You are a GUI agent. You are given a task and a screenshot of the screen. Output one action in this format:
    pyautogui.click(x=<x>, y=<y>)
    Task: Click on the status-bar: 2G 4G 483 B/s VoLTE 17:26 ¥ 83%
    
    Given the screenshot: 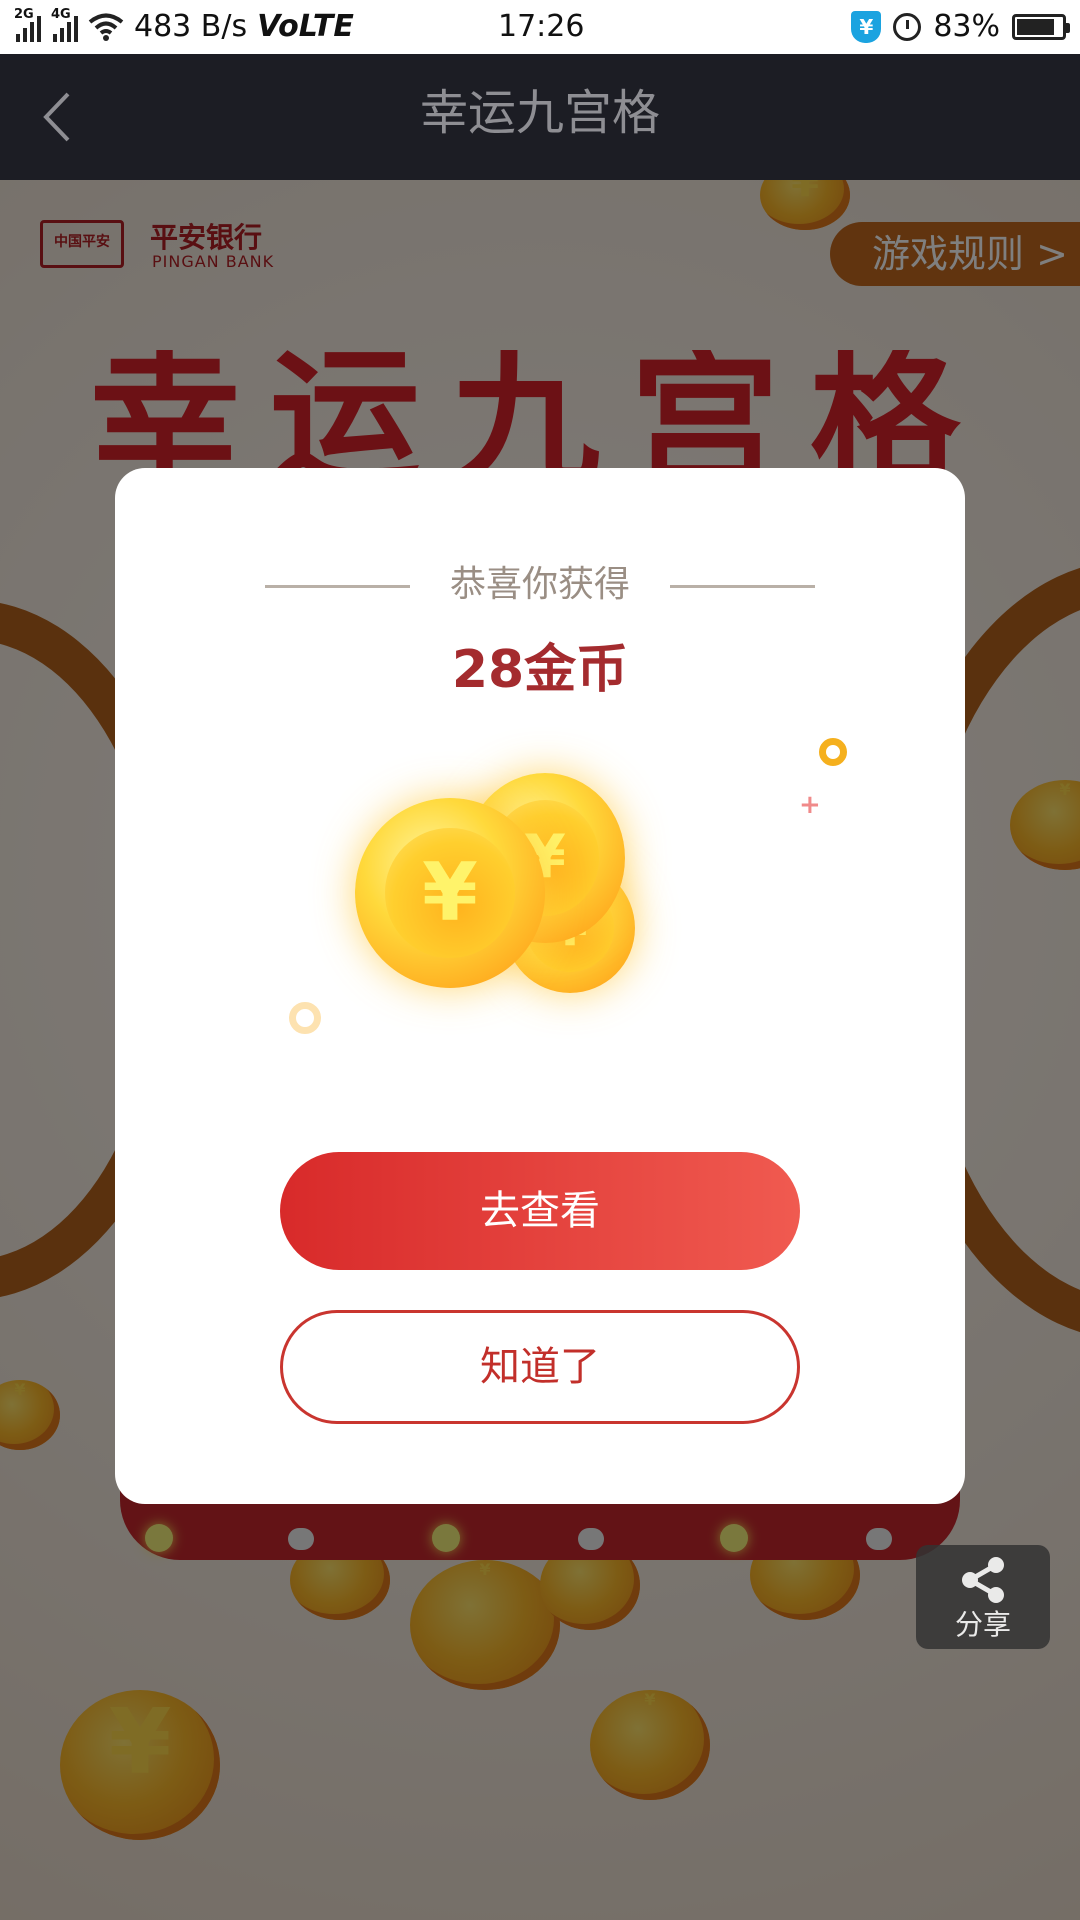 What is the action you would take?
    pyautogui.click(x=540, y=27)
    